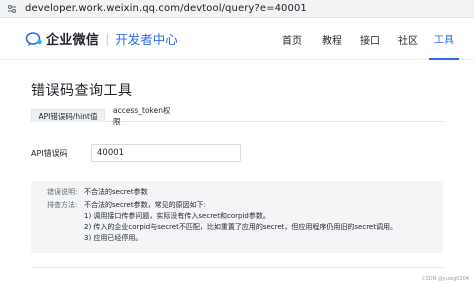 This screenshot has height=284, width=474. Describe the element at coordinates (146, 39) in the screenshot. I see `developer-center-title: 开发者中心` at that location.